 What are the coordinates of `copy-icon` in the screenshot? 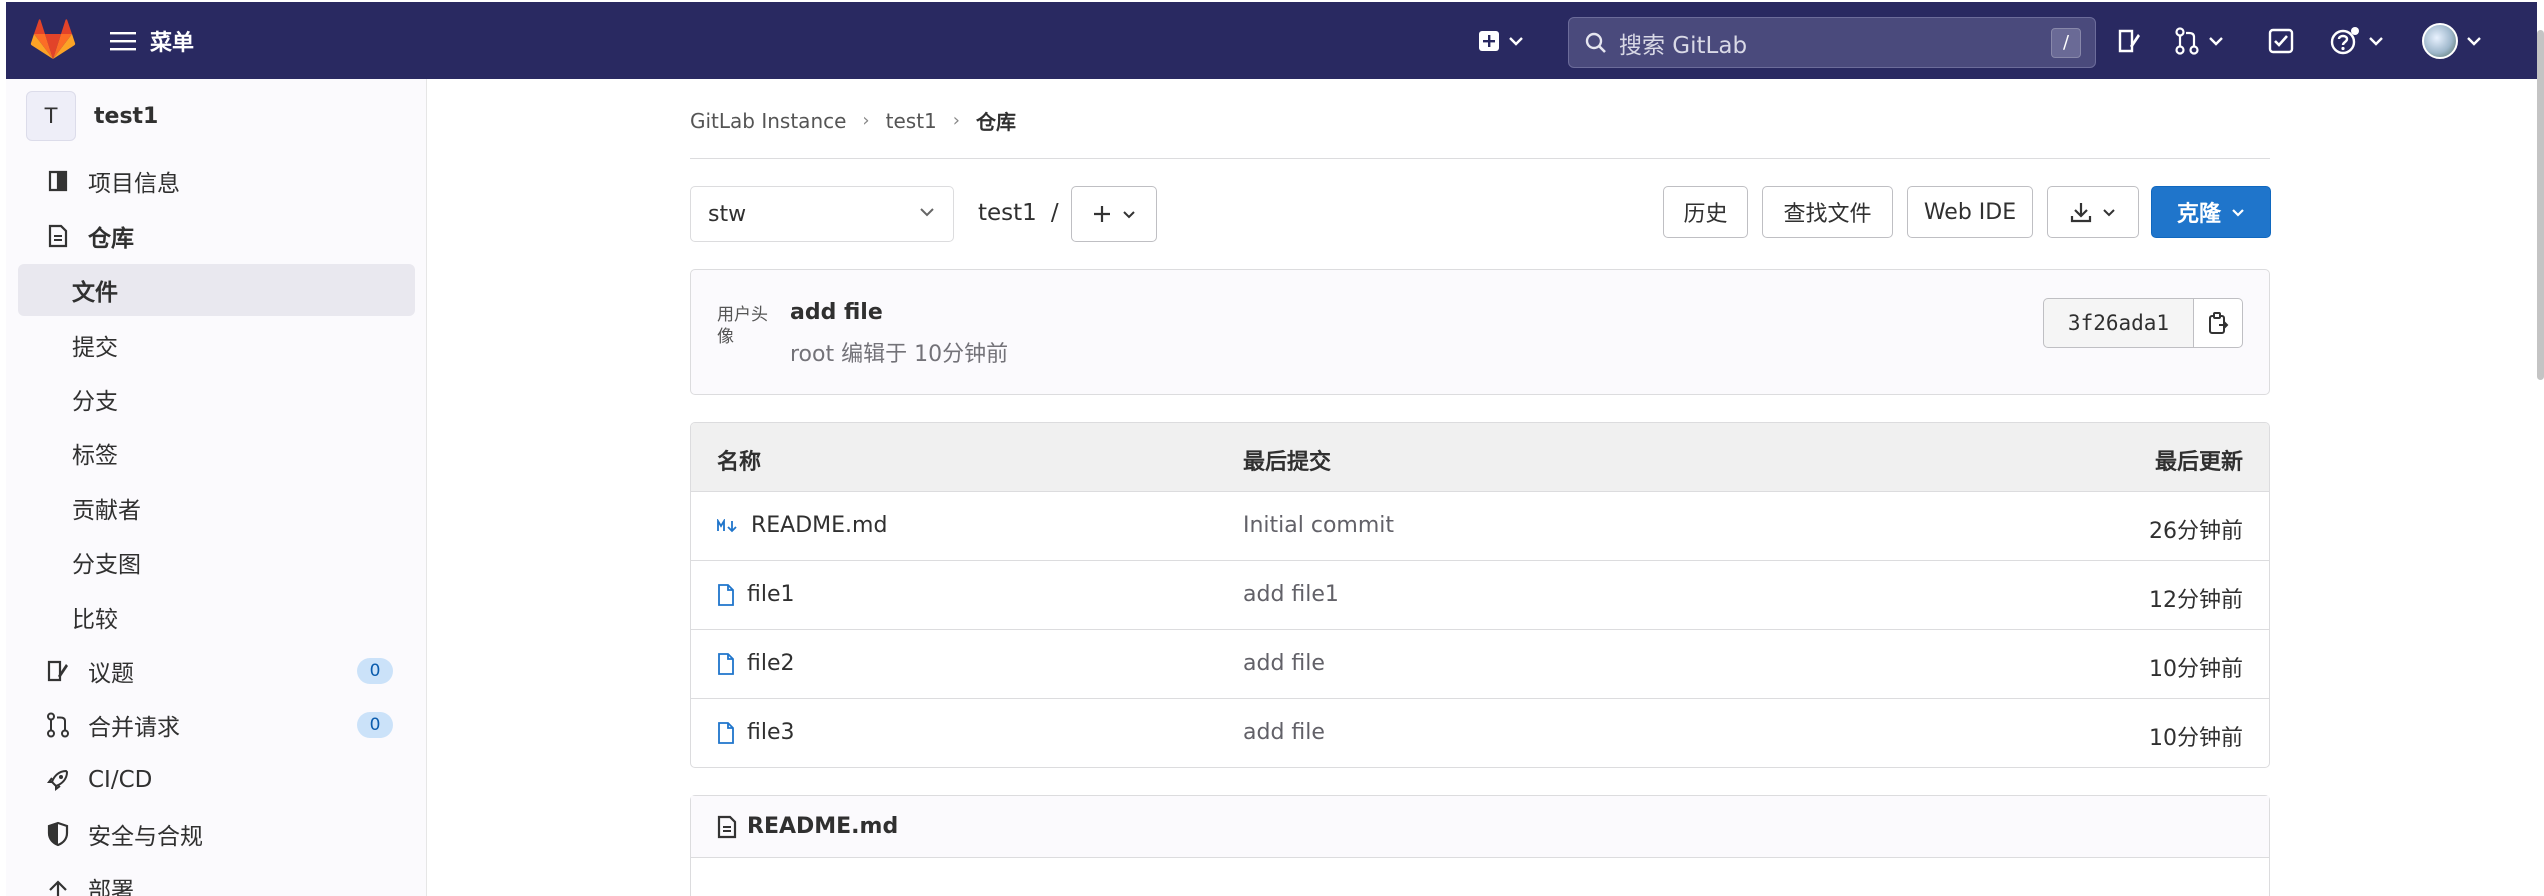 It's located at (2218, 323).